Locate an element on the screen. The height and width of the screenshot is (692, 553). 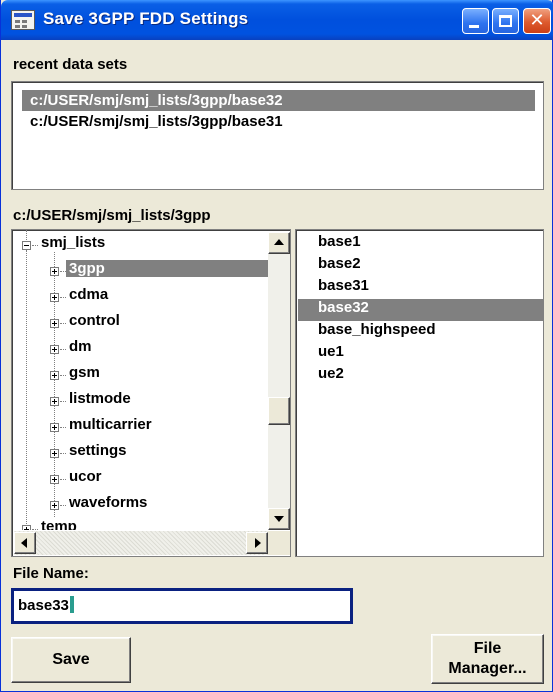
file-item: base1 is located at coordinates (425, 244).